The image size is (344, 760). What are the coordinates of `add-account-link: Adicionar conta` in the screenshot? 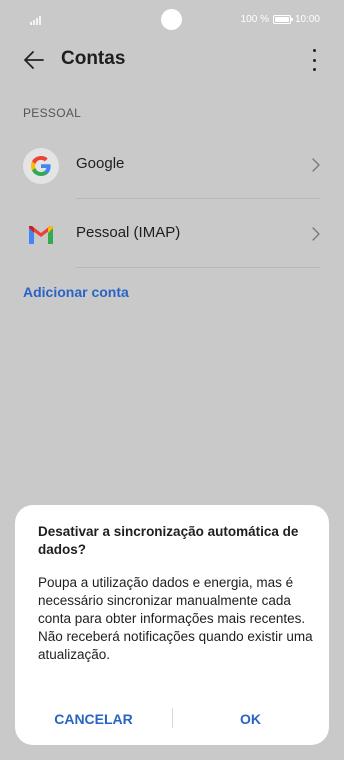 It's located at (76, 292).